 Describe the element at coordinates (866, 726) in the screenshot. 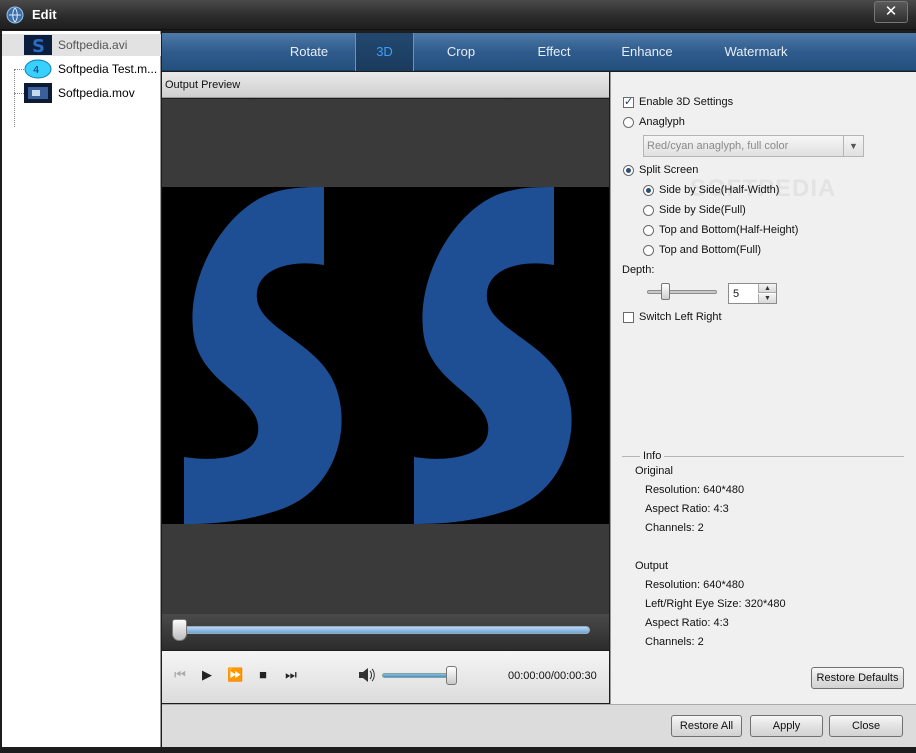

I see `close-button: Close` at that location.